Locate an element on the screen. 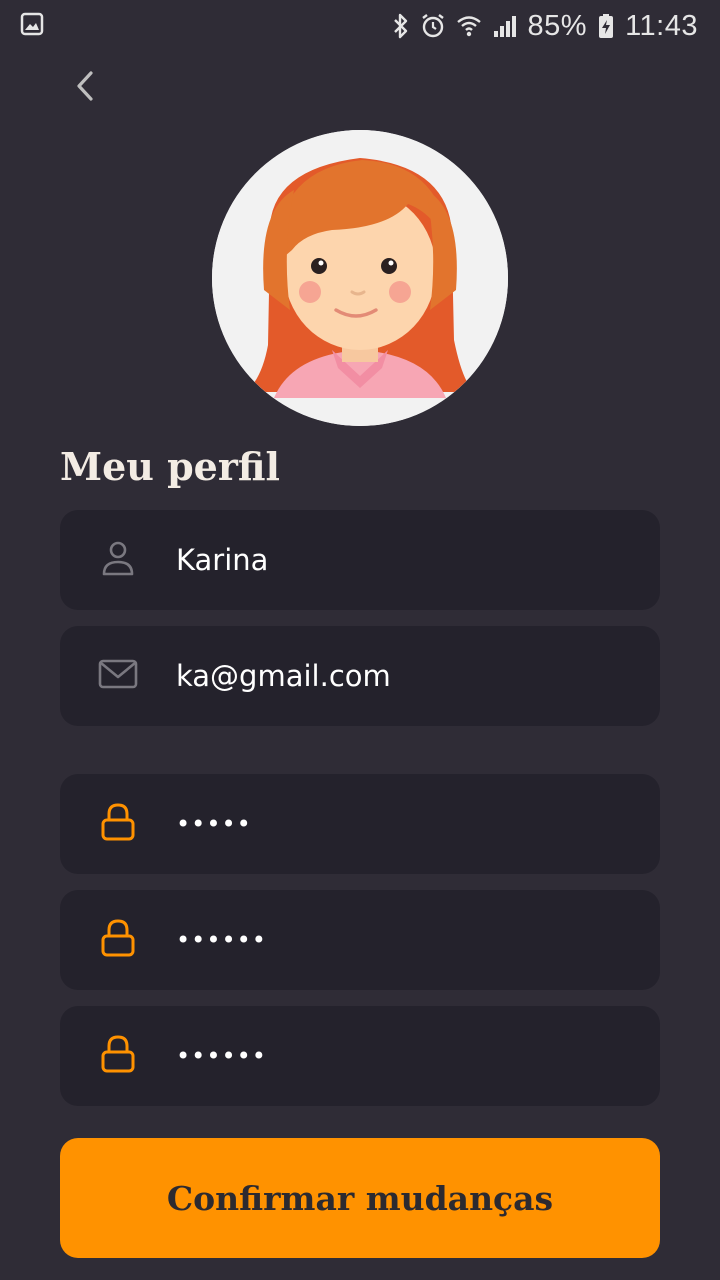 This screenshot has width=720, height=1280. current-password-field is located at coordinates (360, 824).